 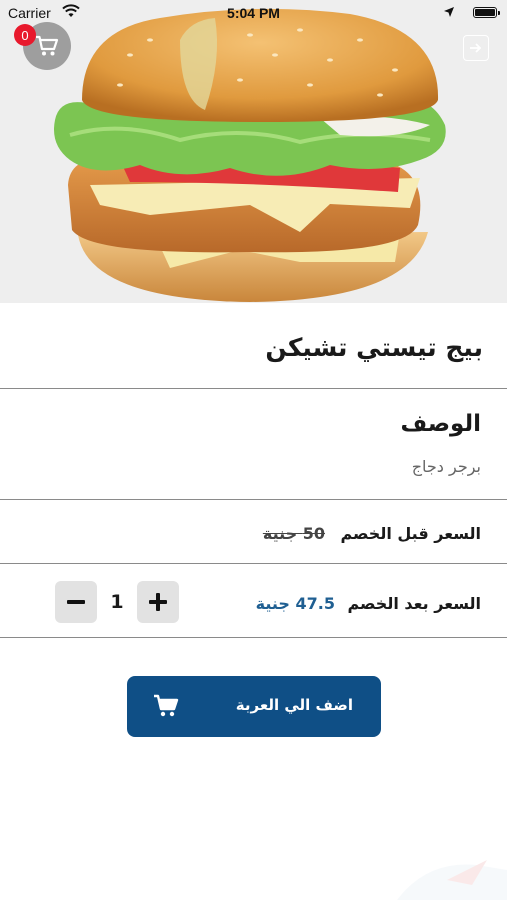 I want to click on status-bar: Carrier 5:04 PM, so click(x=253, y=14).